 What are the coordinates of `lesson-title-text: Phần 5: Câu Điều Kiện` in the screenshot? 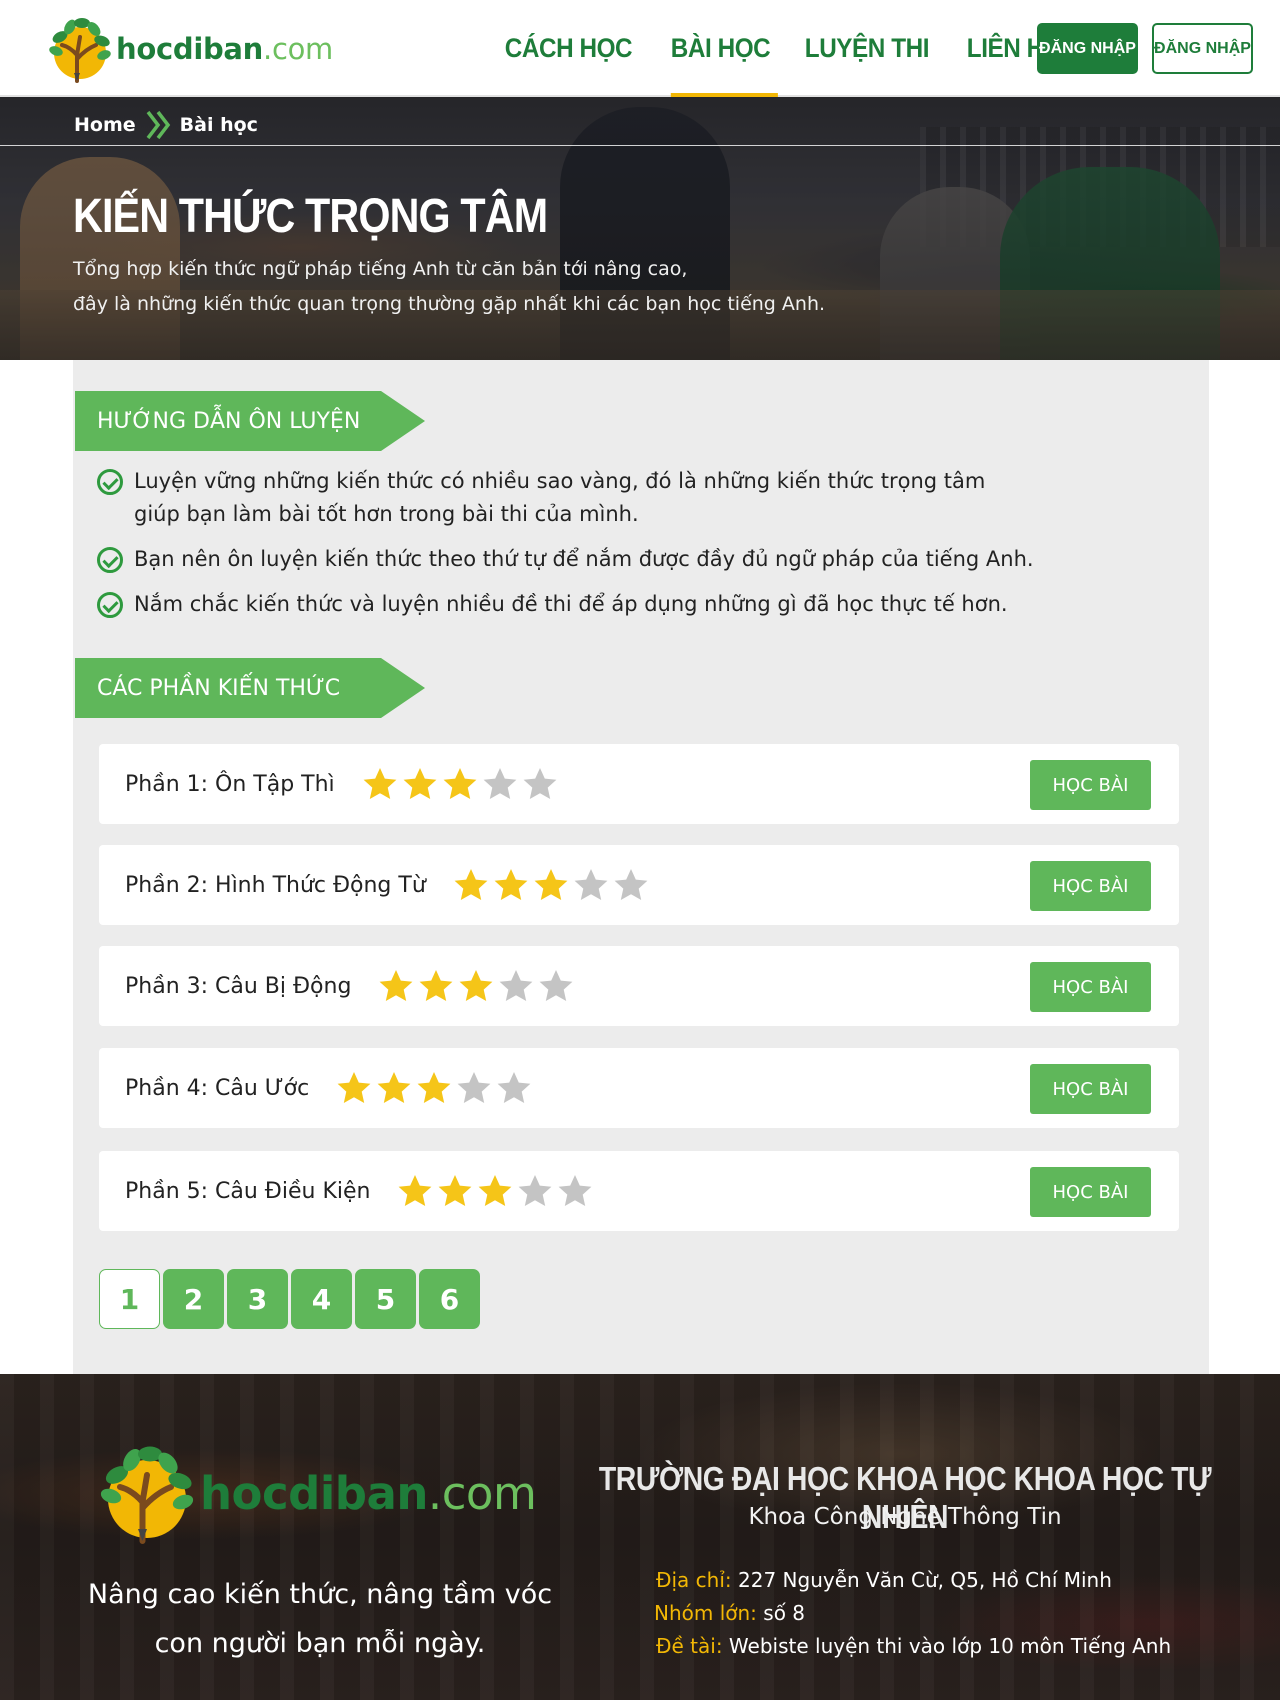 It's located at (248, 1191).